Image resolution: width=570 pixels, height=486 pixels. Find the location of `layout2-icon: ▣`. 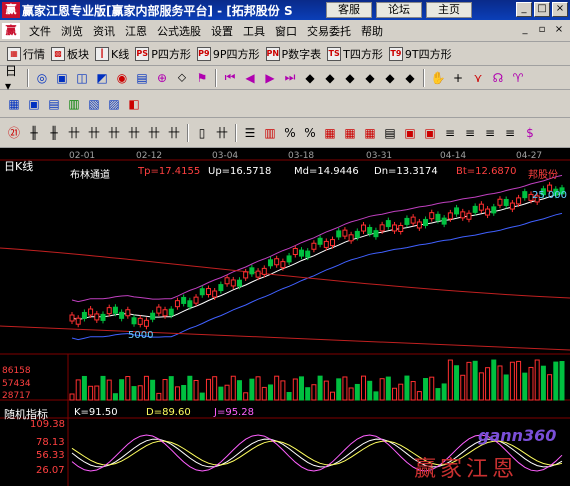

layout2-icon: ▣ is located at coordinates (410, 133).